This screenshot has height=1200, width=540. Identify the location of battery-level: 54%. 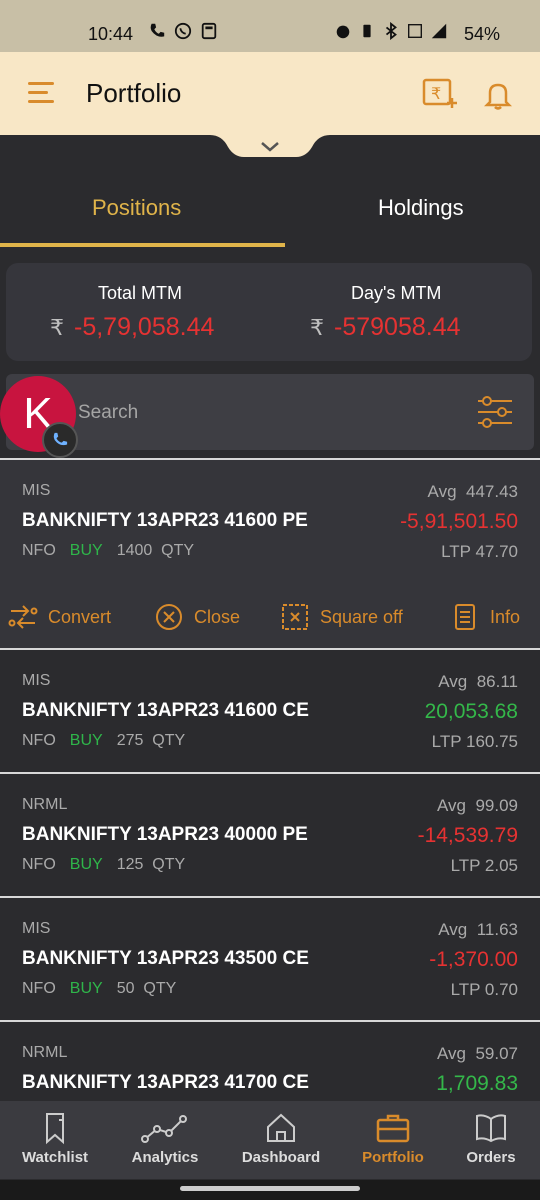
(481, 34).